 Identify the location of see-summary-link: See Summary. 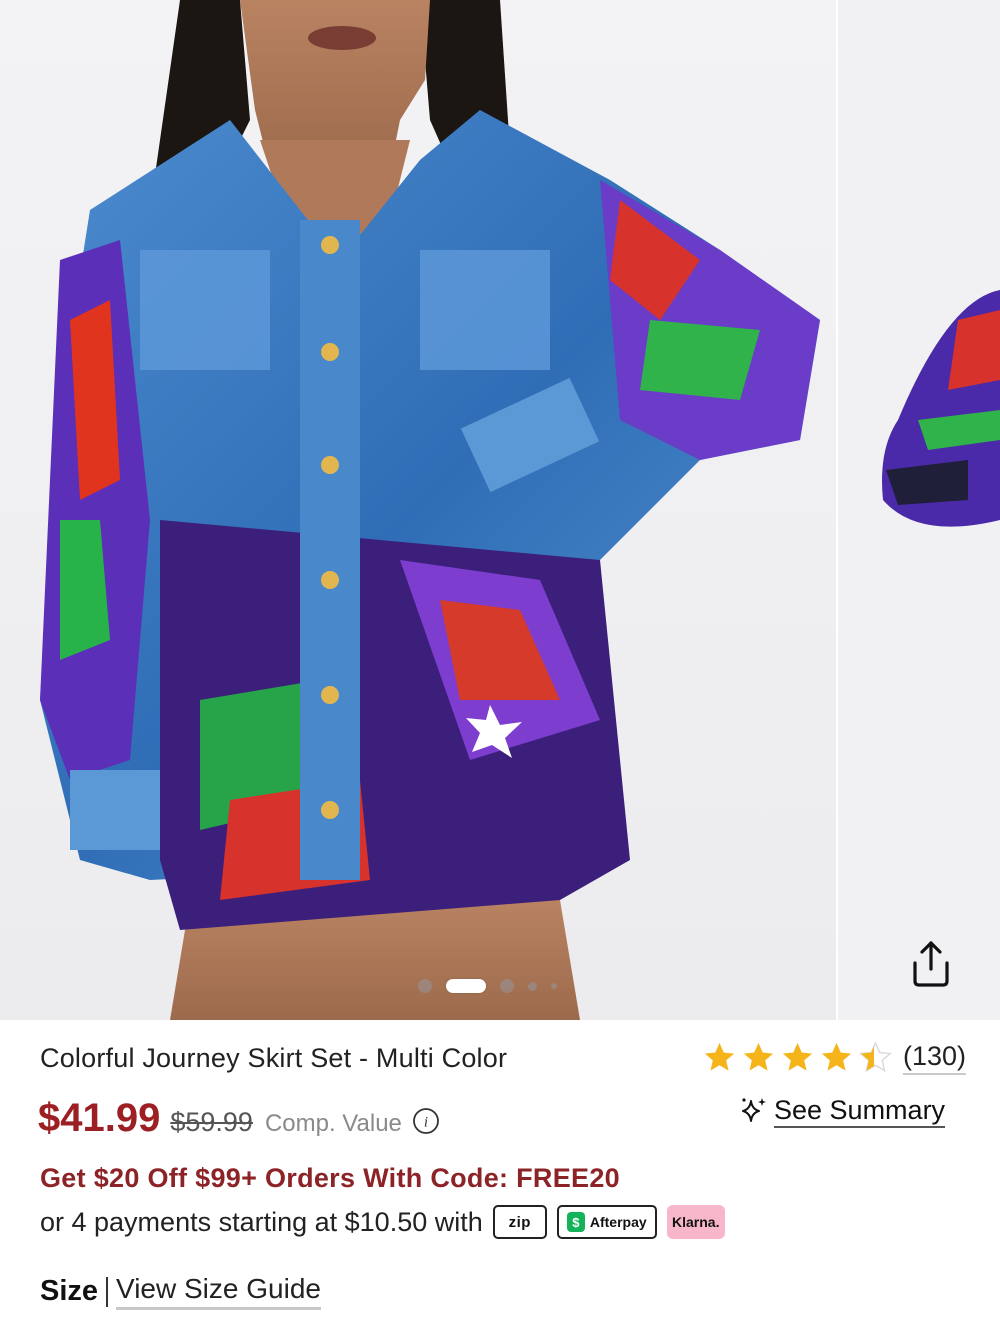
(842, 1111).